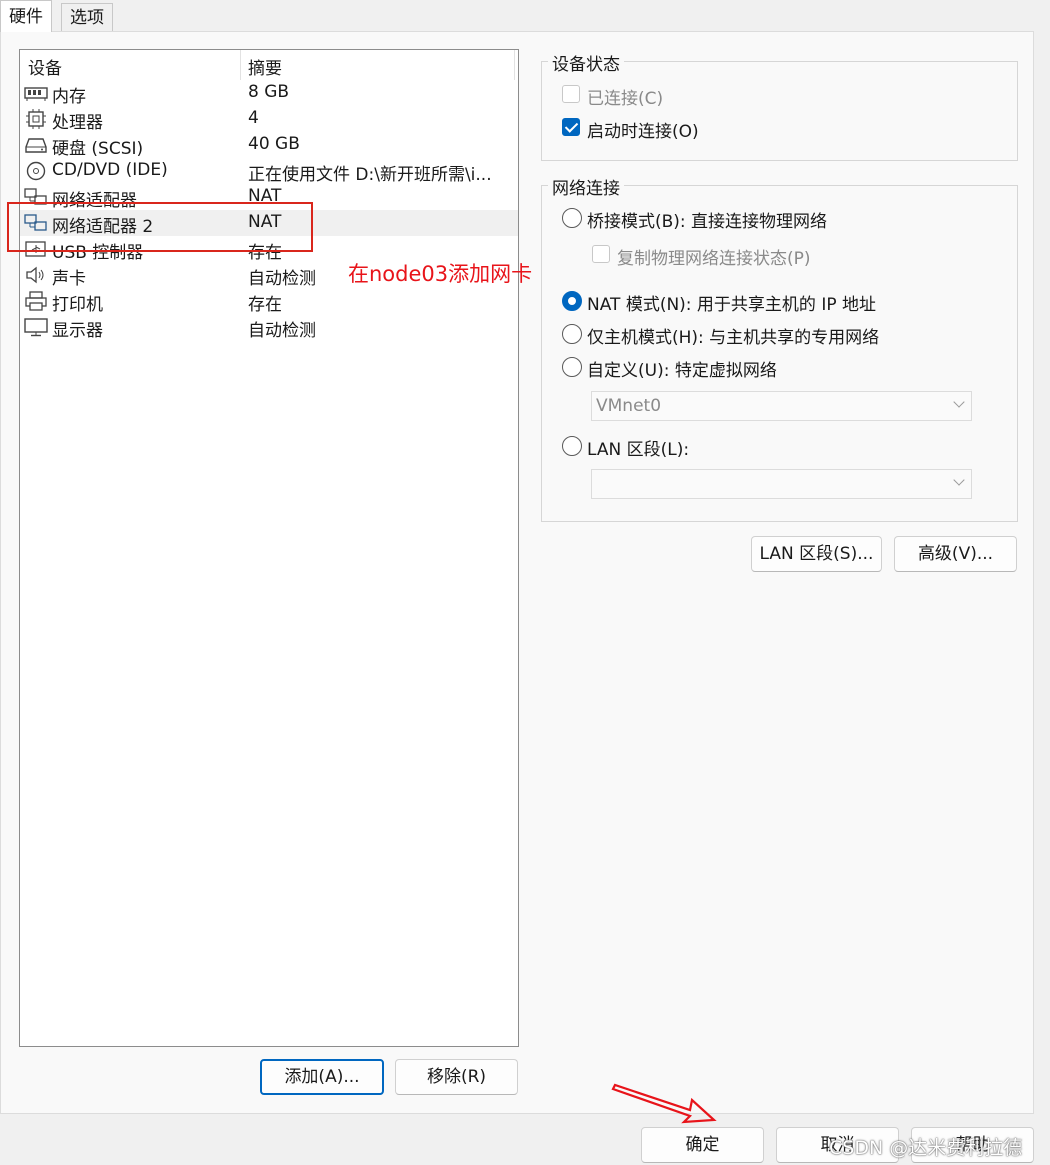  I want to click on device-summary: 存在, so click(265, 305).